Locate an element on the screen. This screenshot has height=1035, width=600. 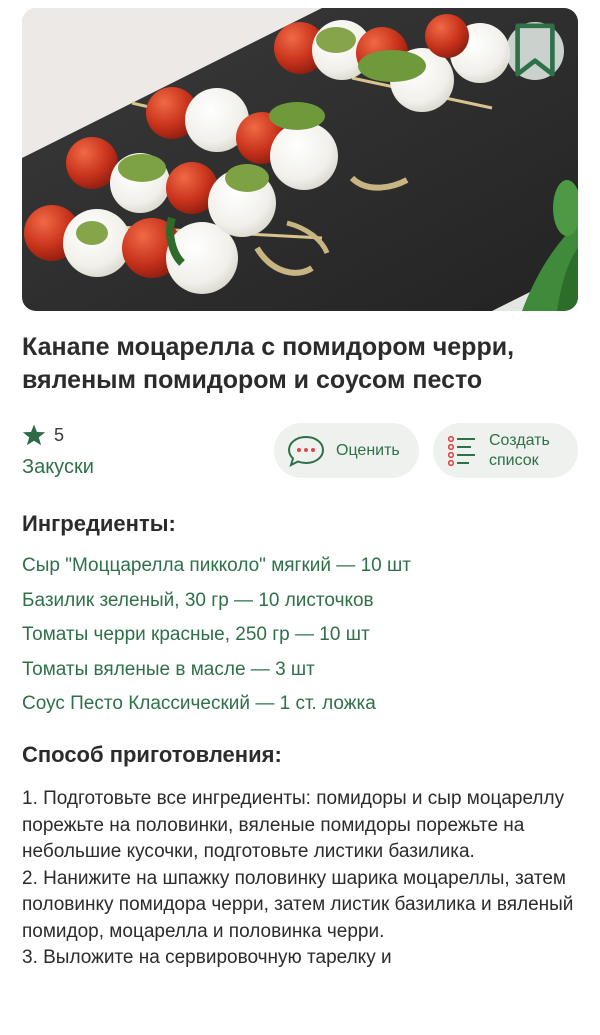
create-list-button-label: Создать список is located at coordinates (519, 450).